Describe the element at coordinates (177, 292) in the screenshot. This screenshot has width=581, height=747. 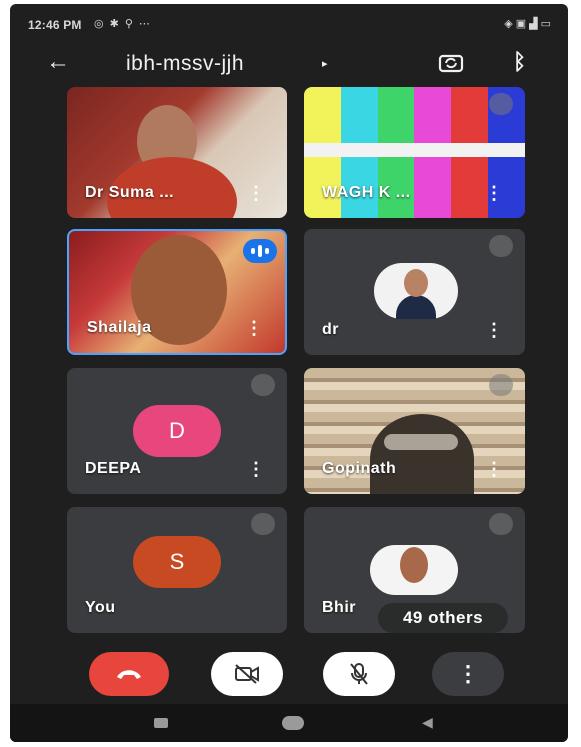
I see `participant-tile-active: Shailaja ⋮` at that location.